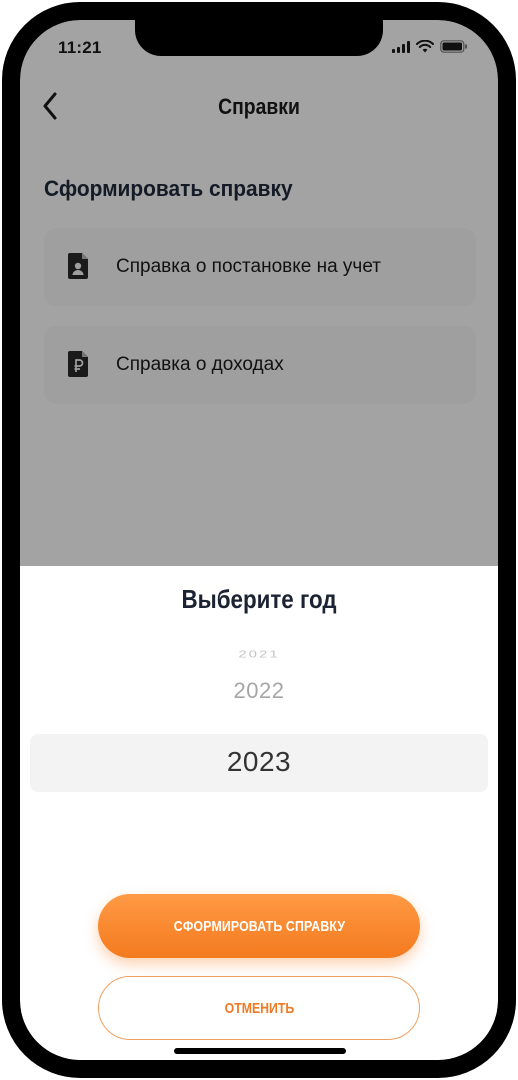  I want to click on status-icons, so click(430, 46).